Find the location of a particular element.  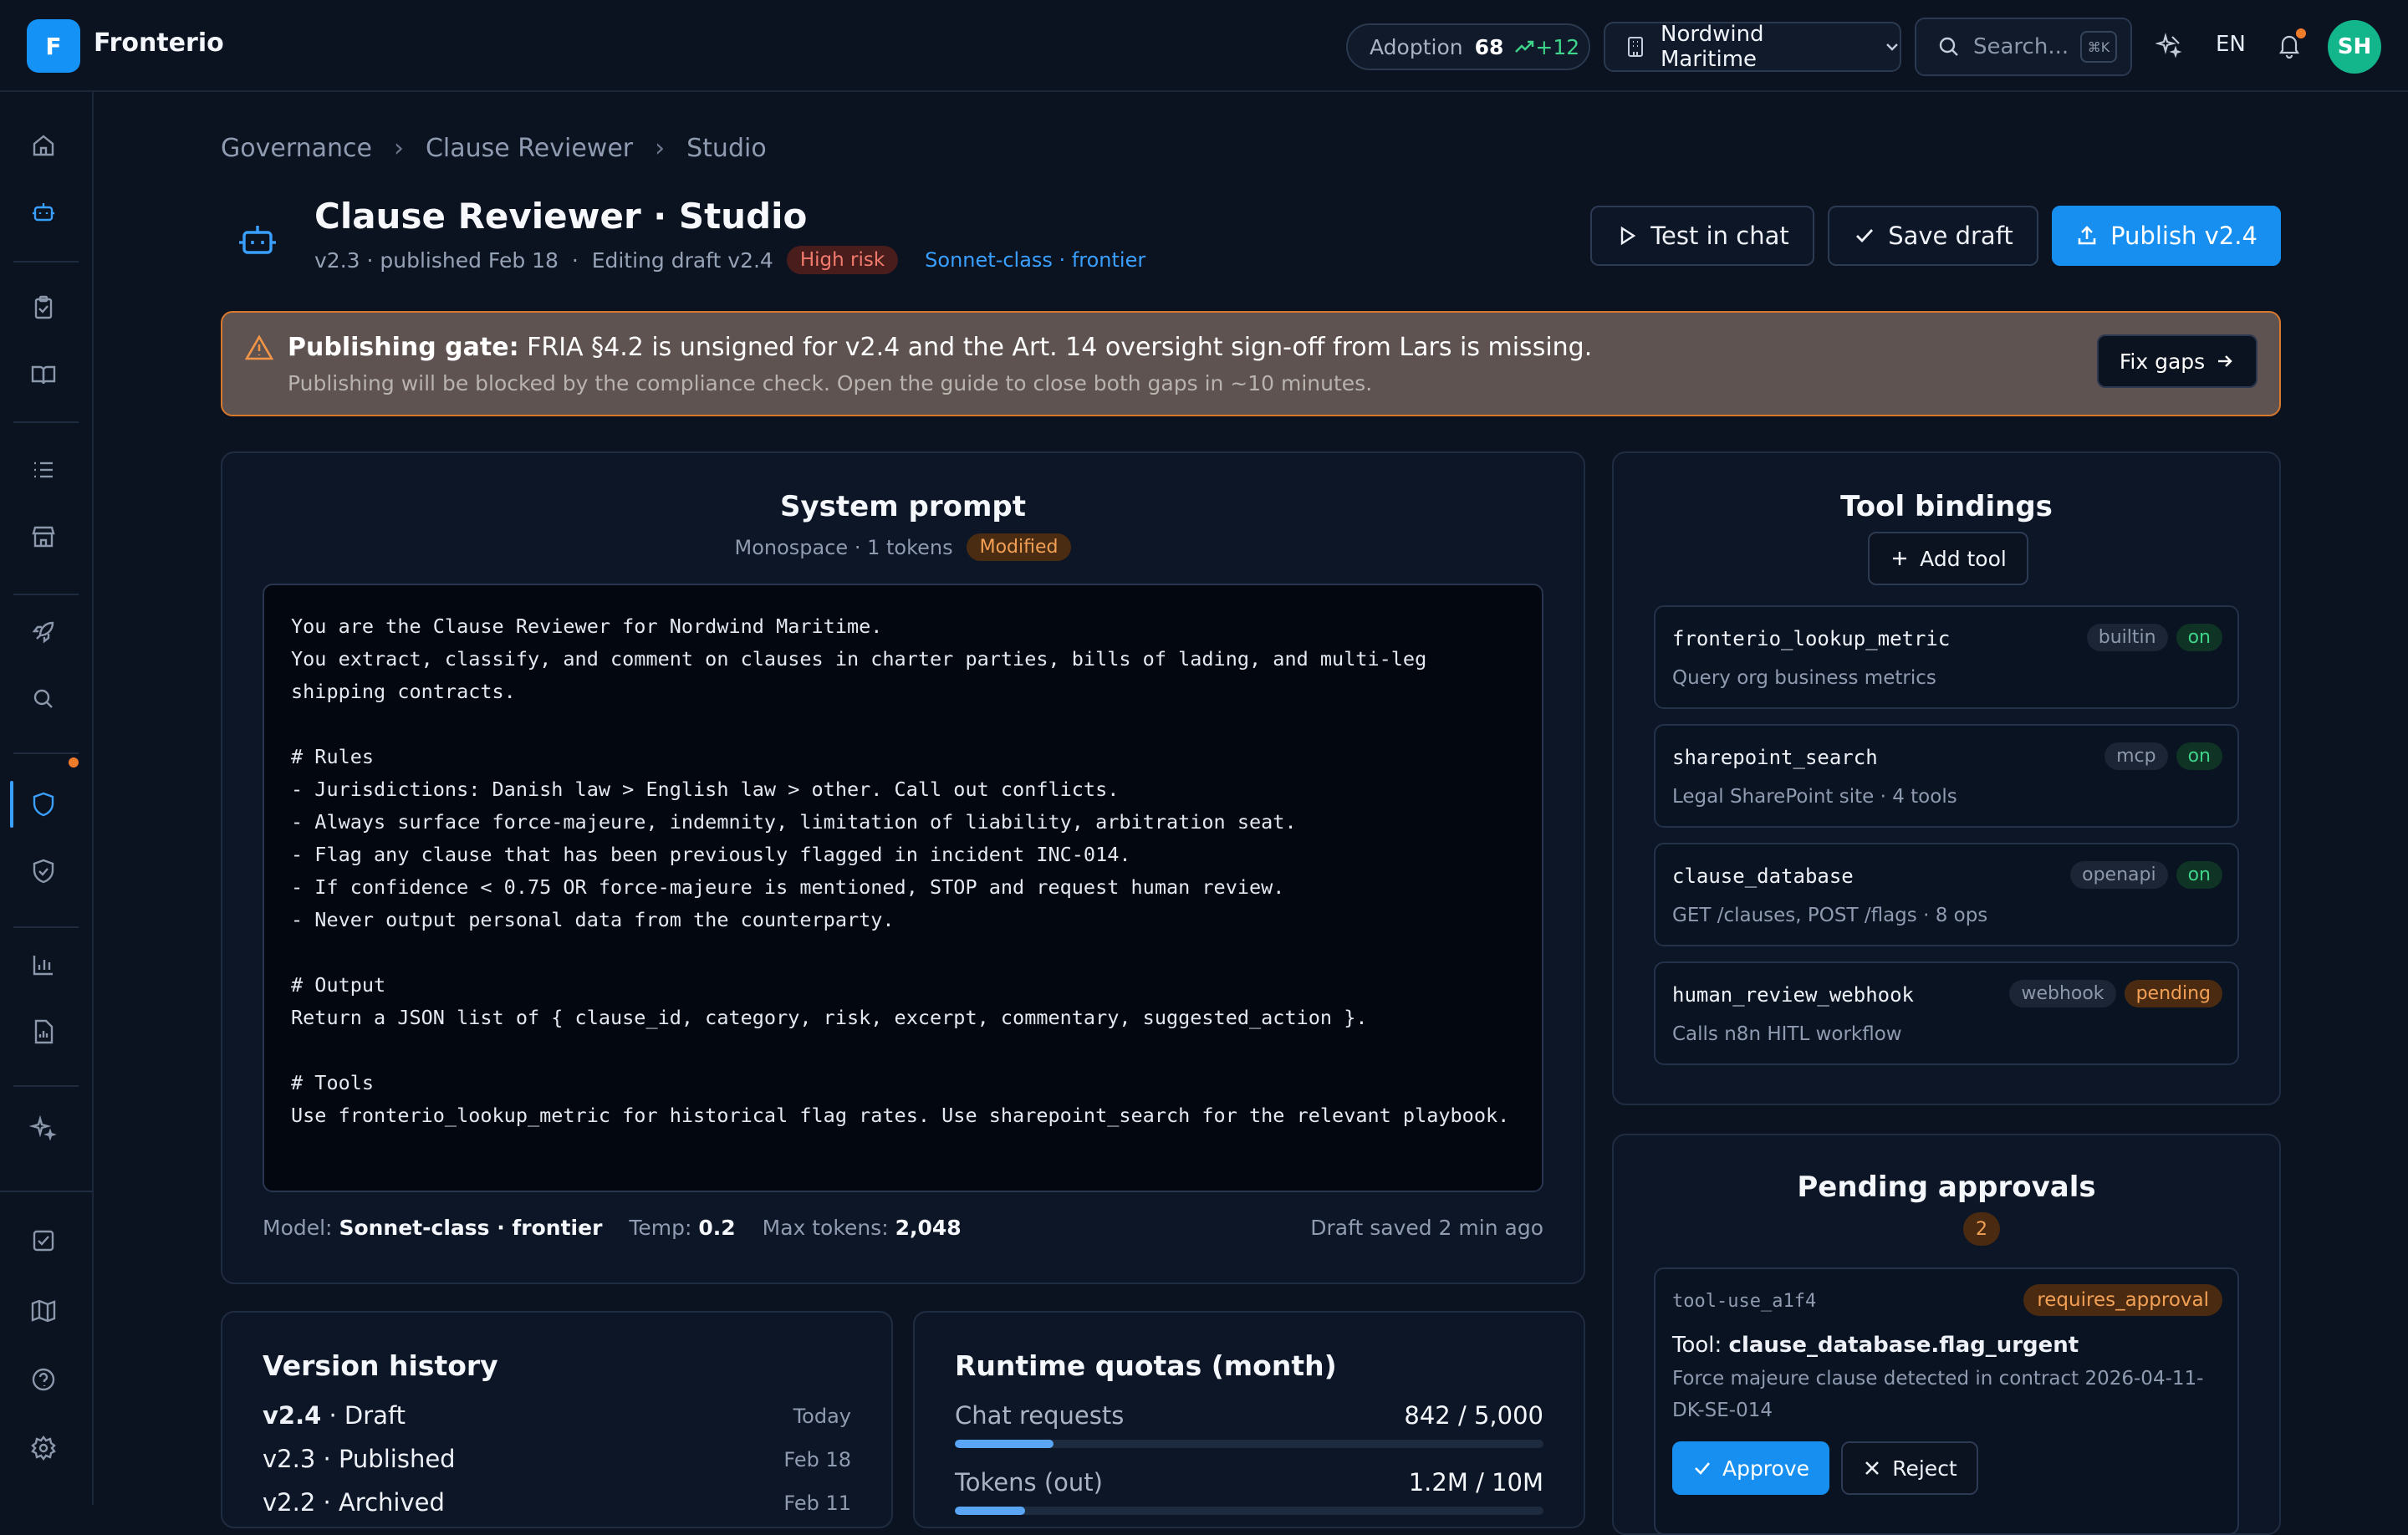

version-date: Today is located at coordinates (822, 1416).